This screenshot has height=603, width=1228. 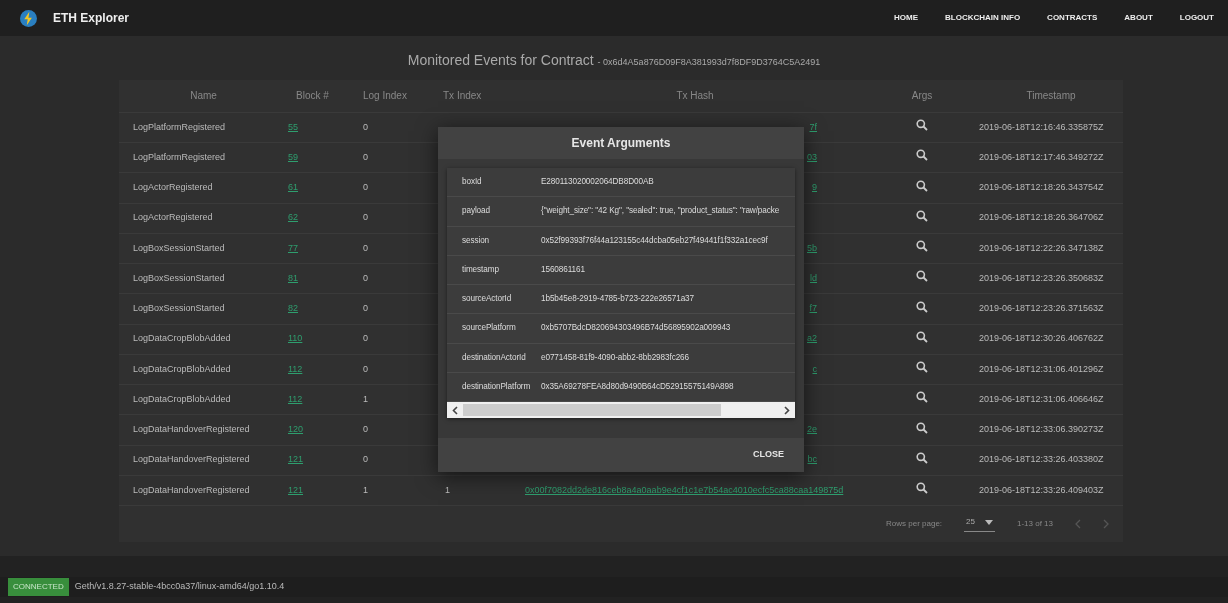 I want to click on block-link: 82, so click(x=293, y=308).